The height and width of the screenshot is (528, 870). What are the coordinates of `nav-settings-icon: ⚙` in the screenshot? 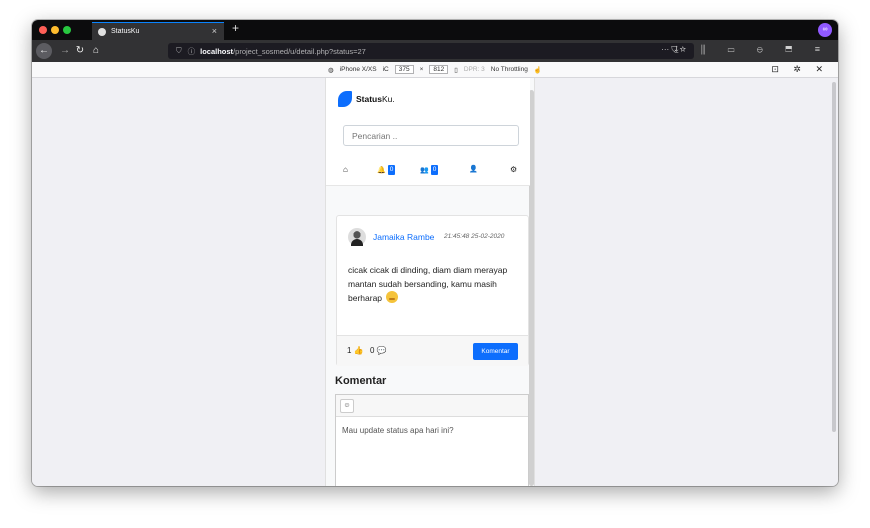 It's located at (513, 169).